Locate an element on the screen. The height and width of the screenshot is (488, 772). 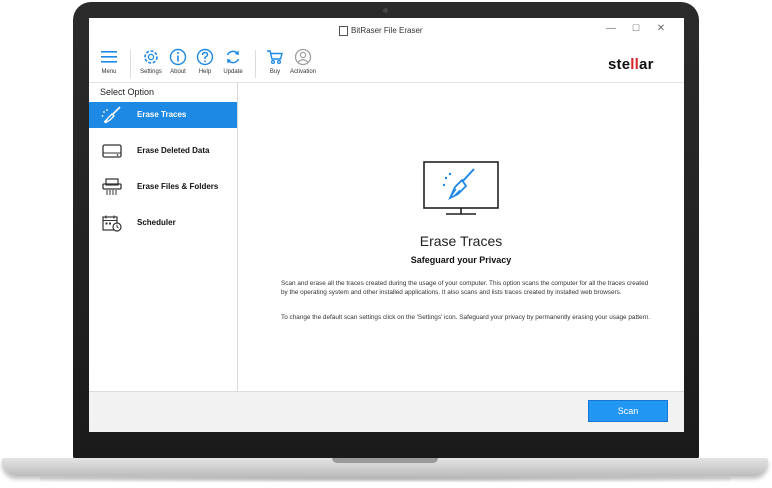
menu-button: Menu is located at coordinates (109, 61).